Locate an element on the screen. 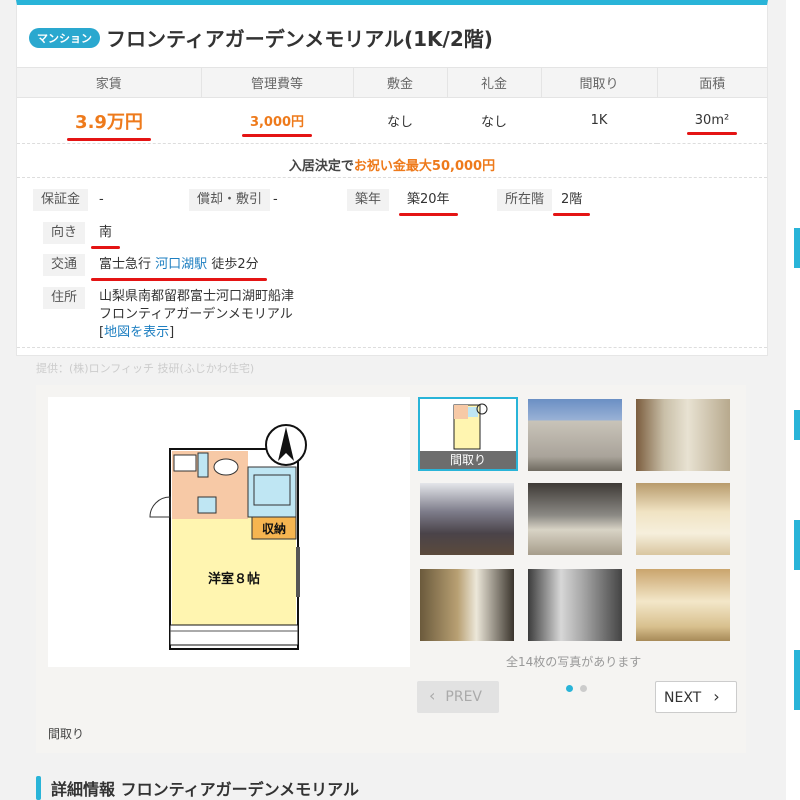 The height and width of the screenshot is (800, 800). thumbnail-floorplan: 間取り is located at coordinates (468, 434).